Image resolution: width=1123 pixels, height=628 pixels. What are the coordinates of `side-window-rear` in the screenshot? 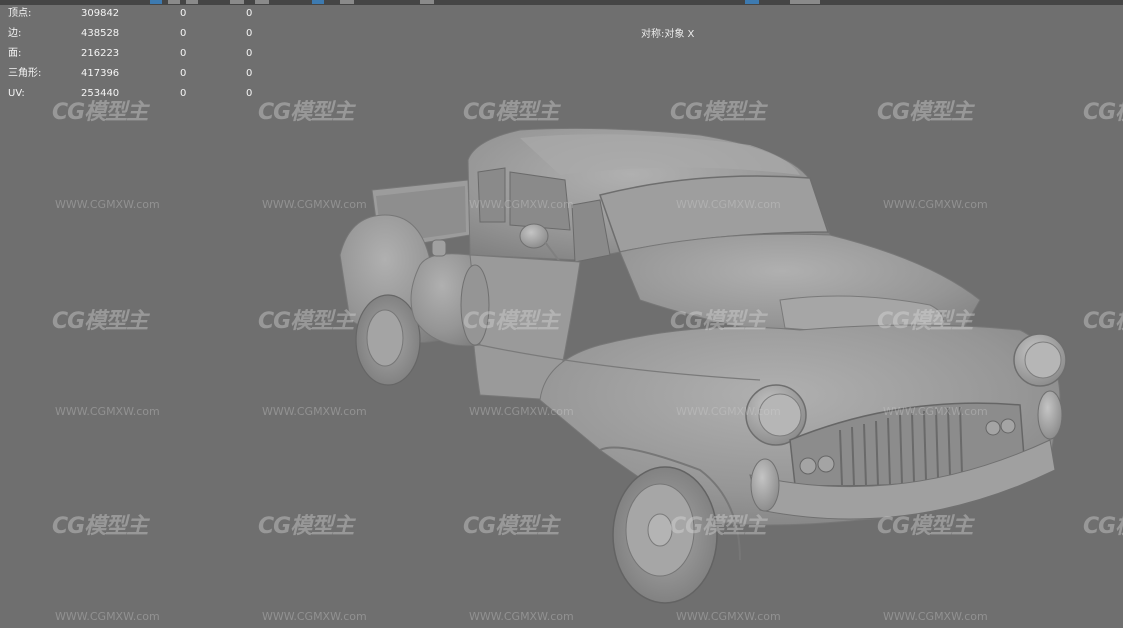 It's located at (491, 195).